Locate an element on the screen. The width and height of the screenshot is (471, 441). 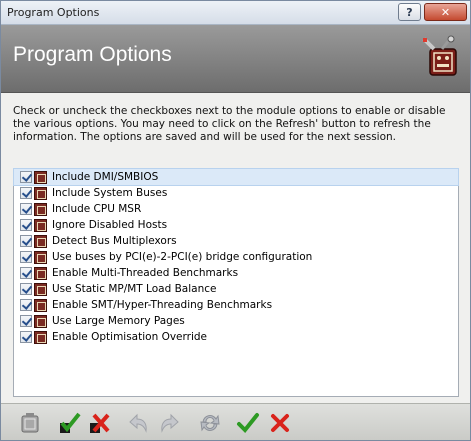
option-row: Ignore Disabled Hosts is located at coordinates (236, 225).